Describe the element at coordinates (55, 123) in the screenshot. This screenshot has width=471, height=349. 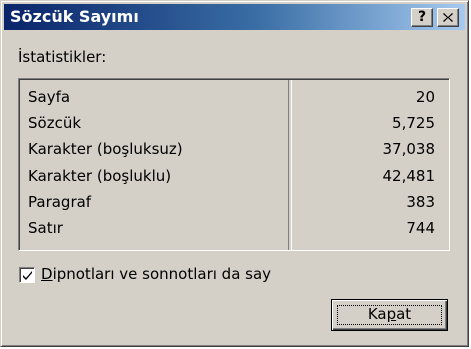
I see `stat-label: Sözcük` at that location.